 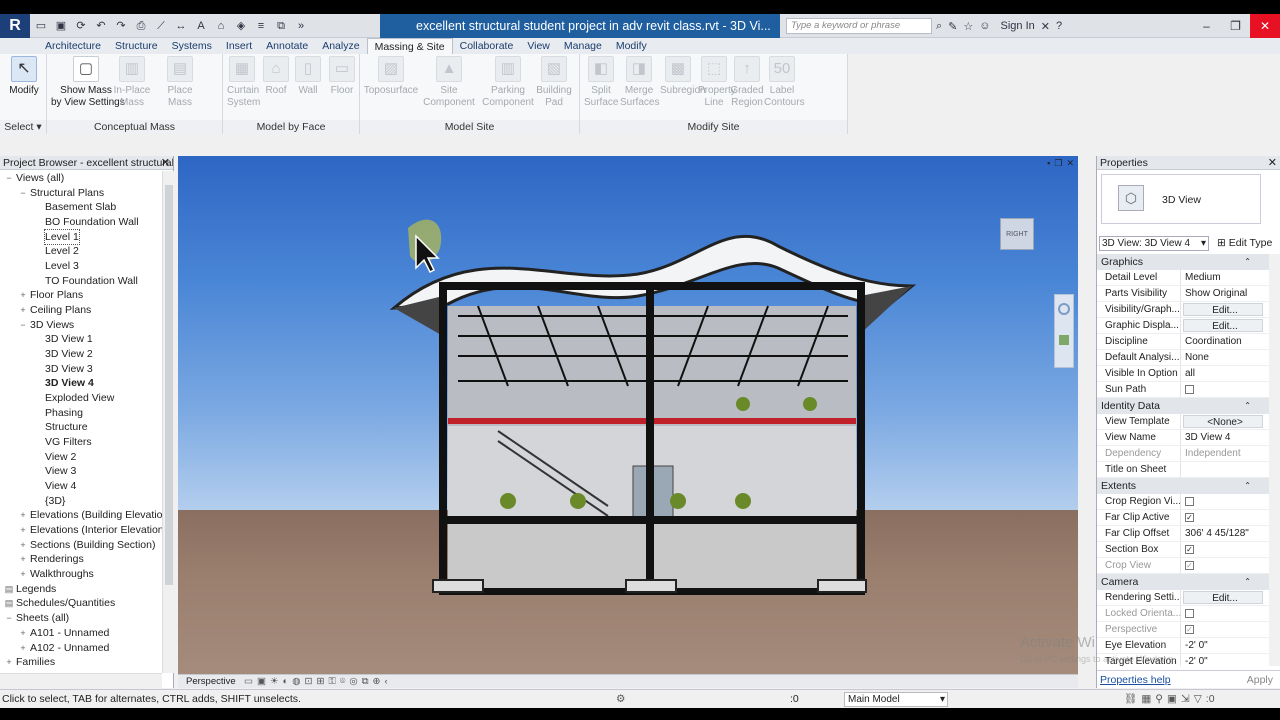 What do you see at coordinates (81, 471) in the screenshot?
I see `tree-item: View 3` at bounding box center [81, 471].